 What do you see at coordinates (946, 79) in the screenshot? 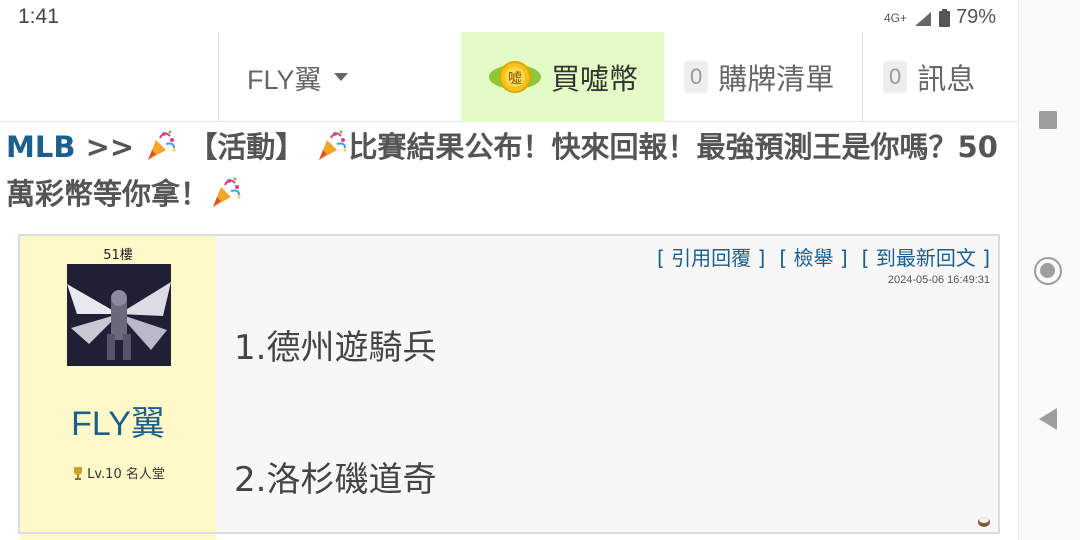
I see `messages-label: 訊息` at bounding box center [946, 79].